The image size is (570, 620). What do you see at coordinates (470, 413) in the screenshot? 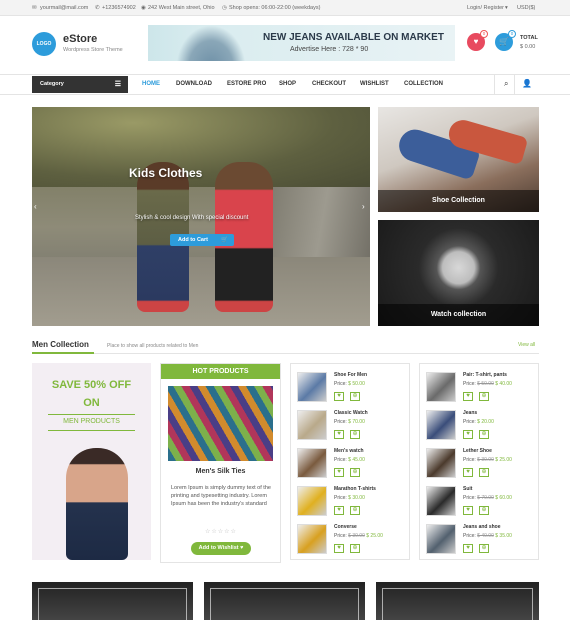
I see `product-name: Jeans` at bounding box center [470, 413].